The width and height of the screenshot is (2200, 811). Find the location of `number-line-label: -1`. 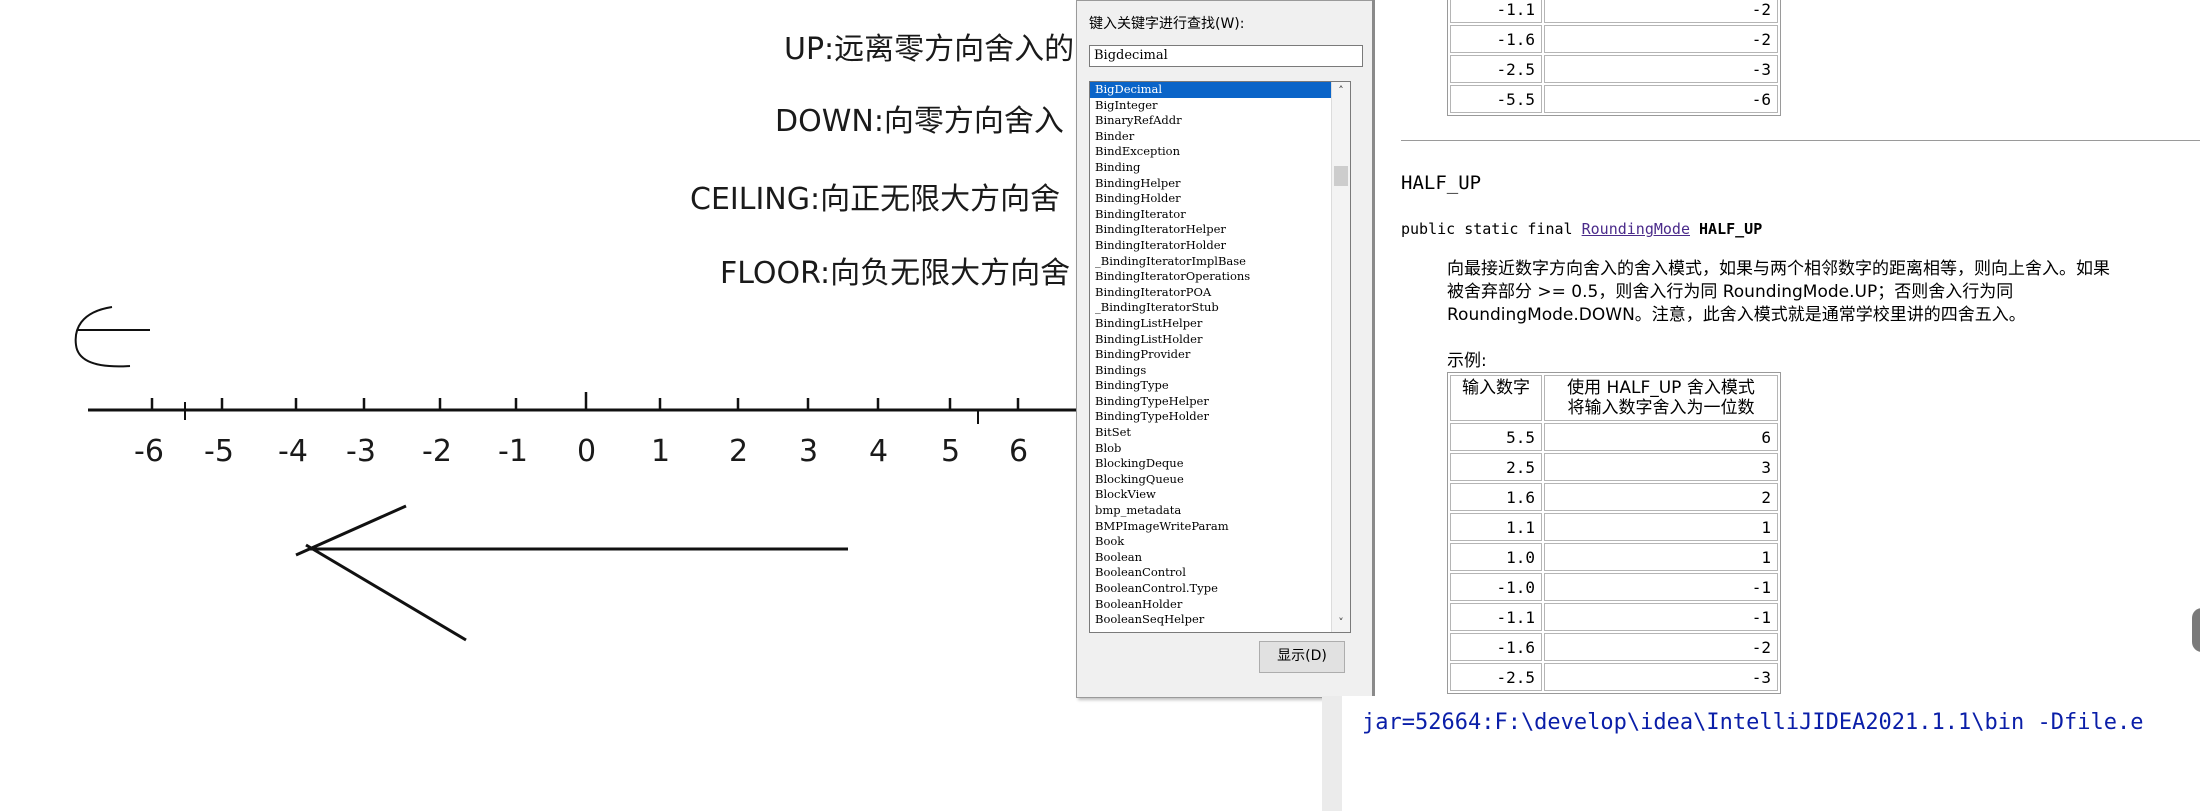

number-line-label: -1 is located at coordinates (513, 451).